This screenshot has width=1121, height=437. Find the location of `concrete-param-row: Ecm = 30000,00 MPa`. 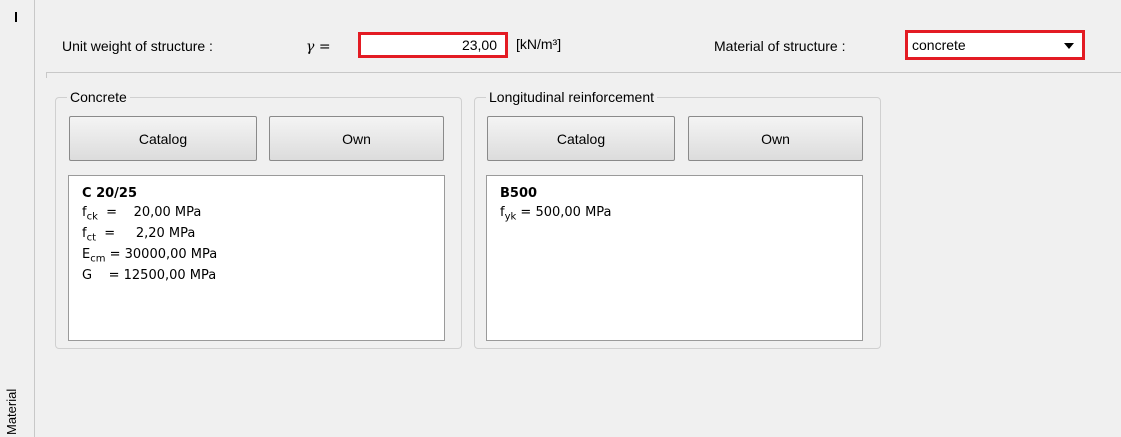

concrete-param-row: Ecm = 30000,00 MPa is located at coordinates (150, 256).